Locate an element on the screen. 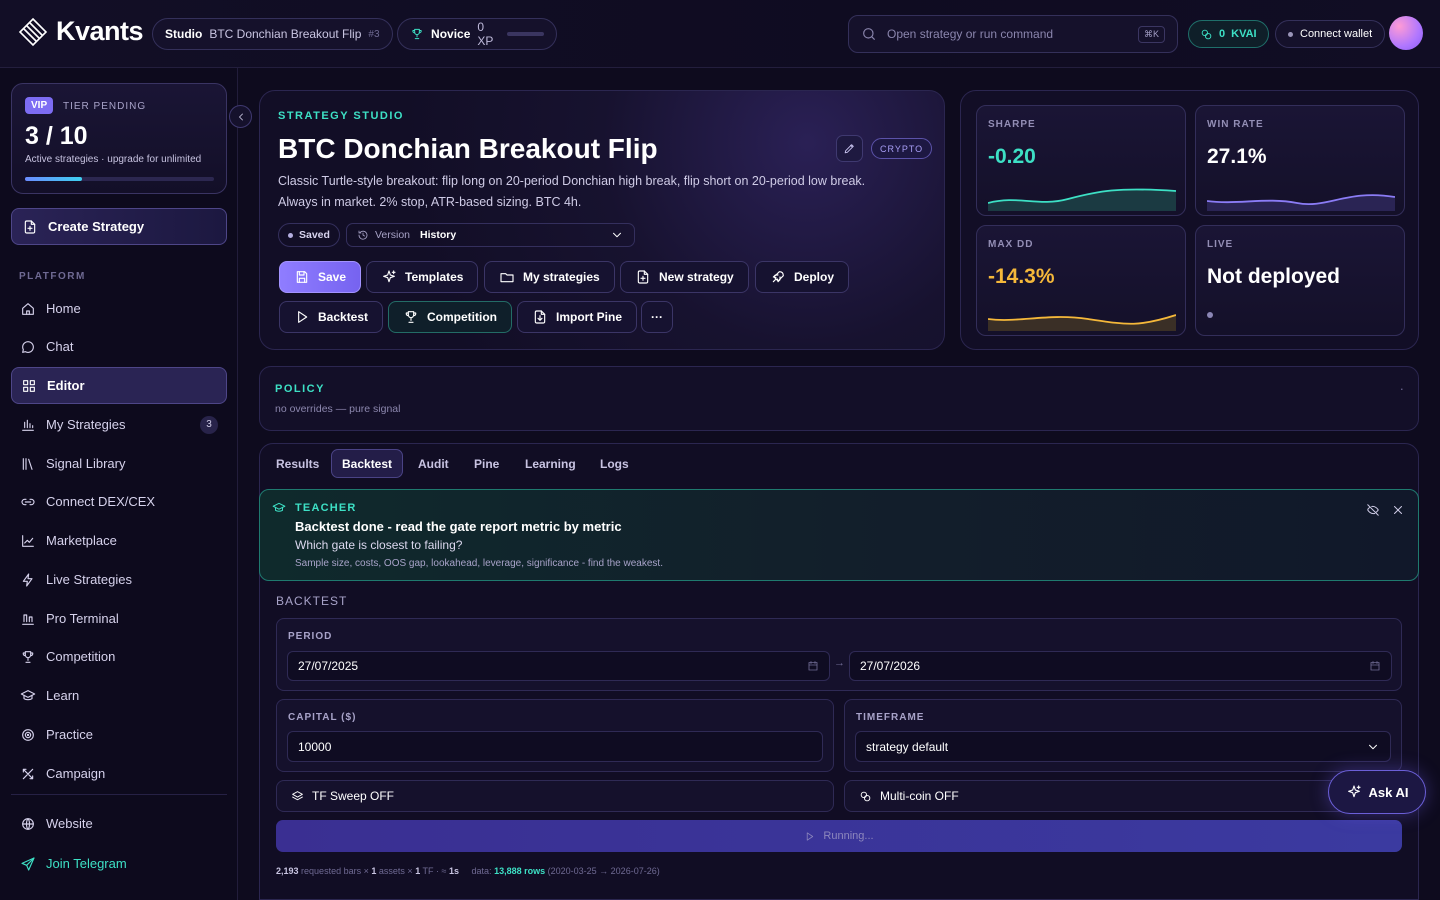 The image size is (1440, 900). file-import-icon is located at coordinates (540, 317).